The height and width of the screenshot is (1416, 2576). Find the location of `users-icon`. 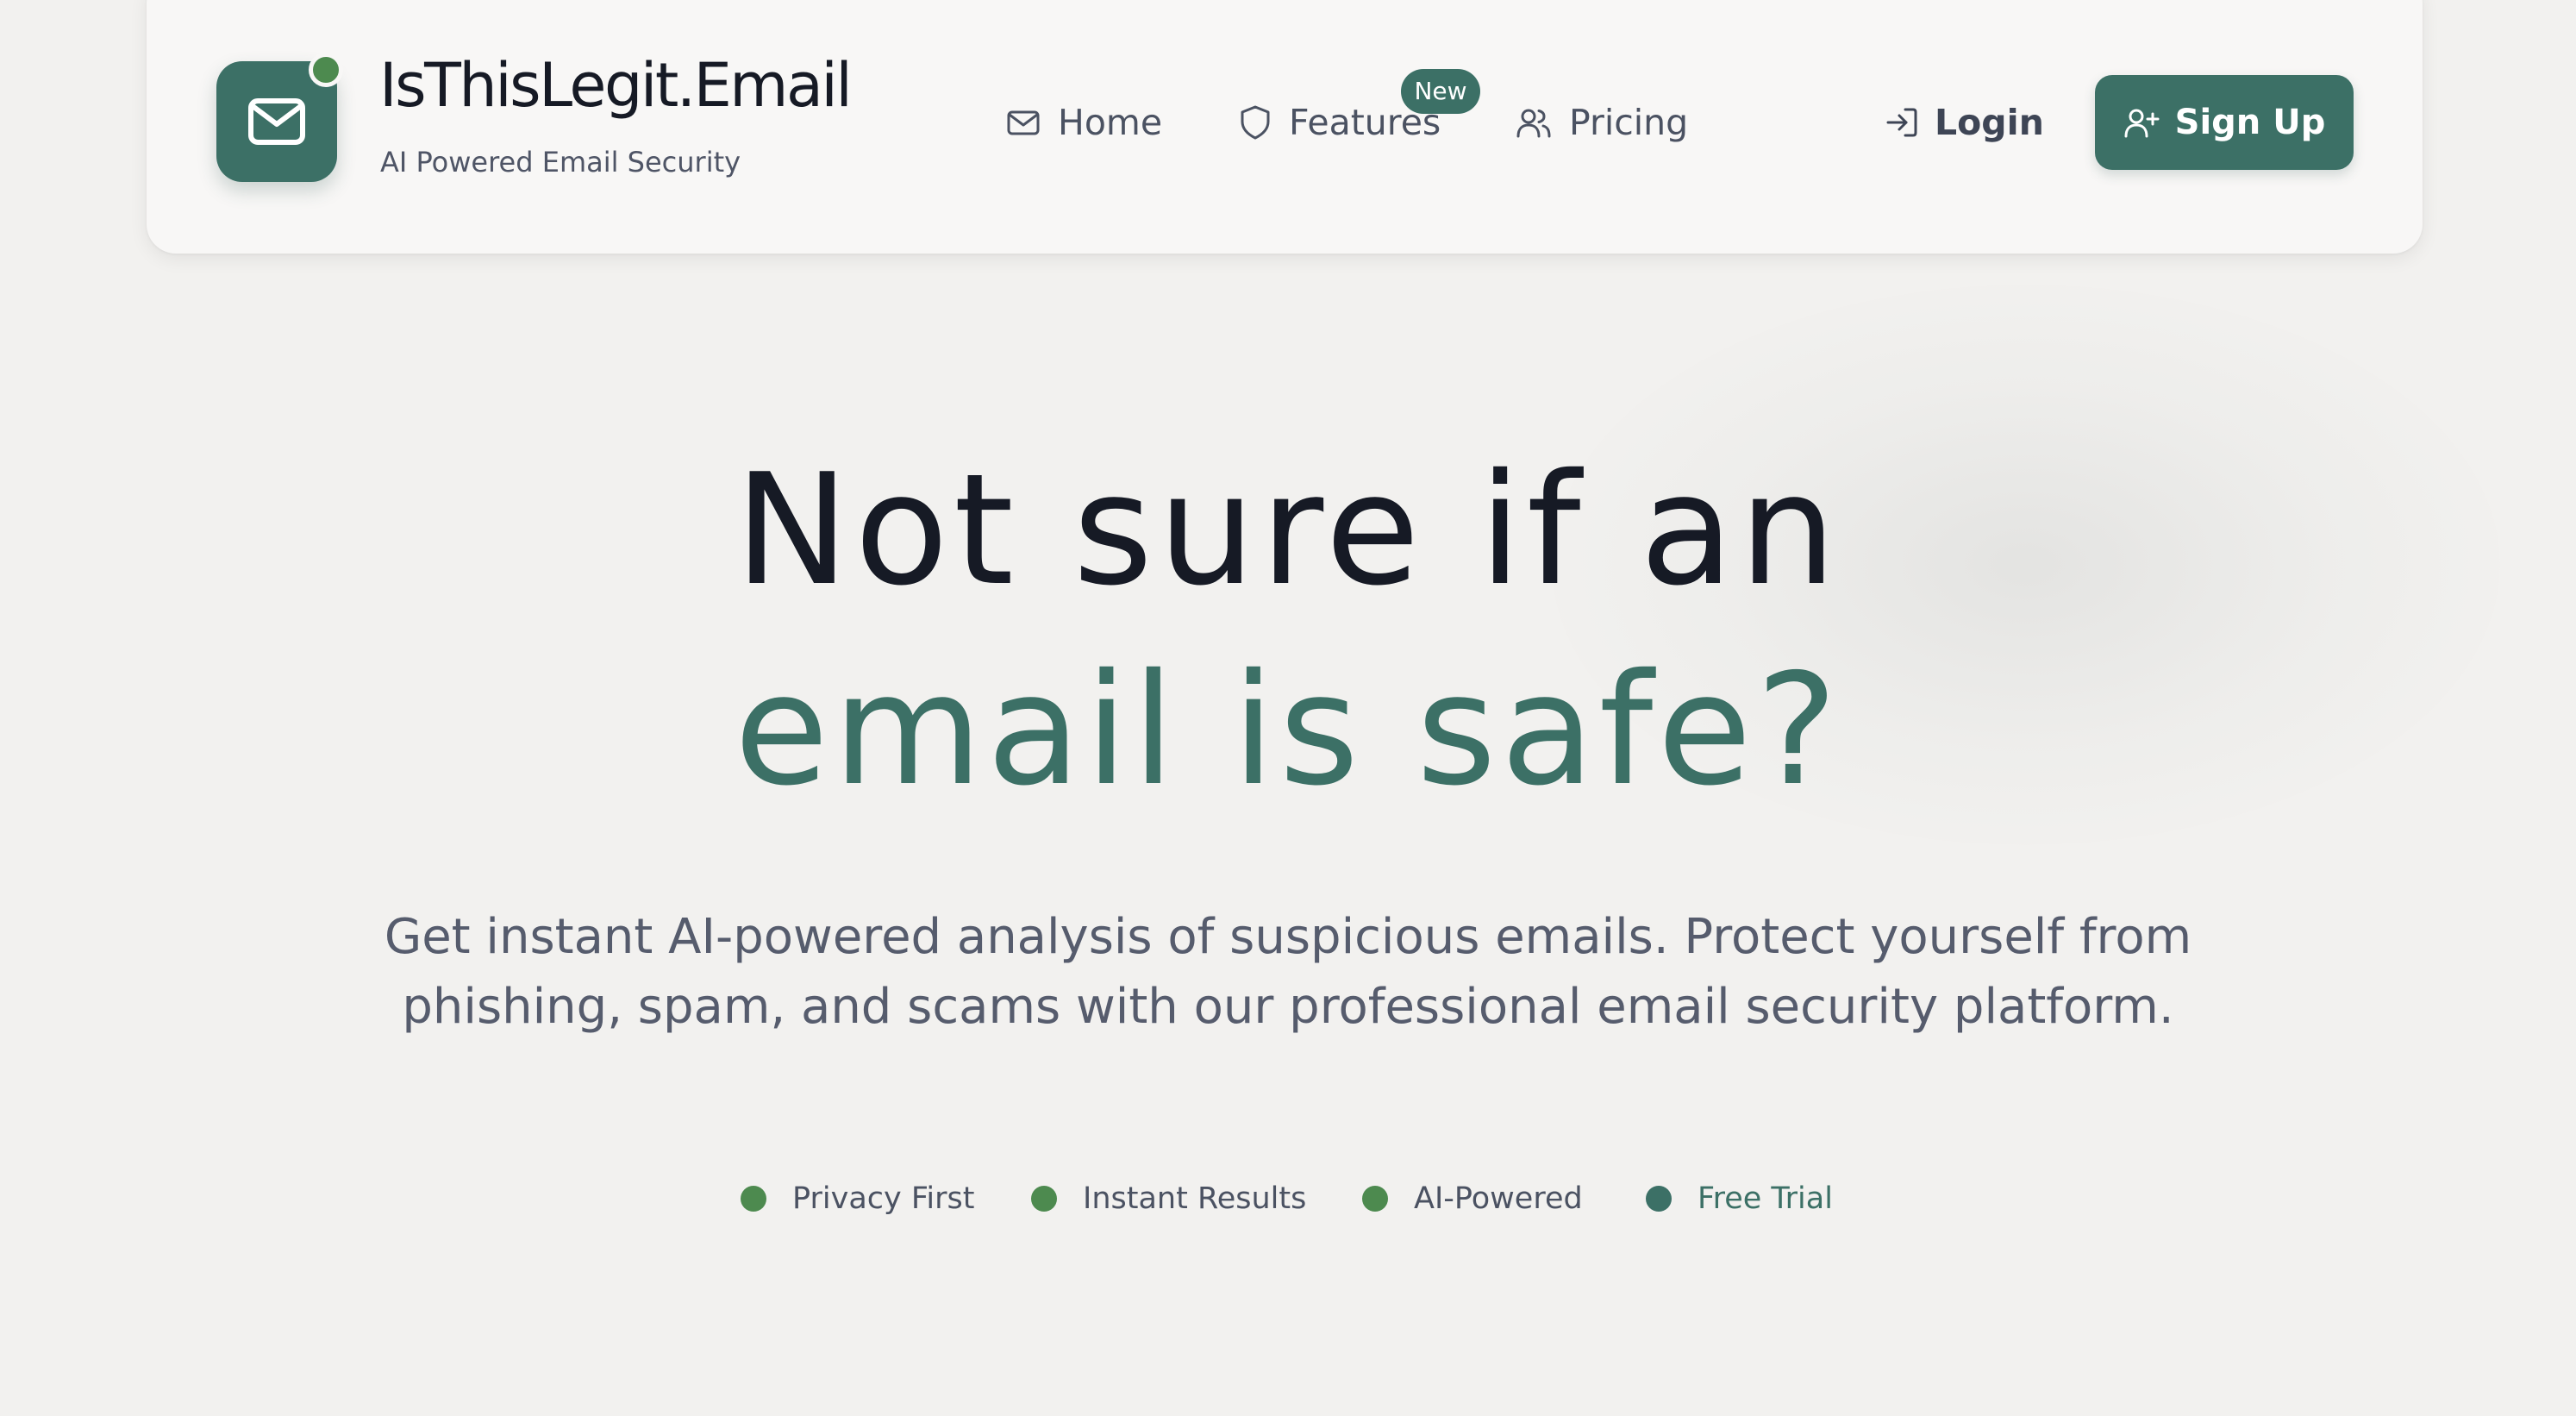

users-icon is located at coordinates (1533, 123).